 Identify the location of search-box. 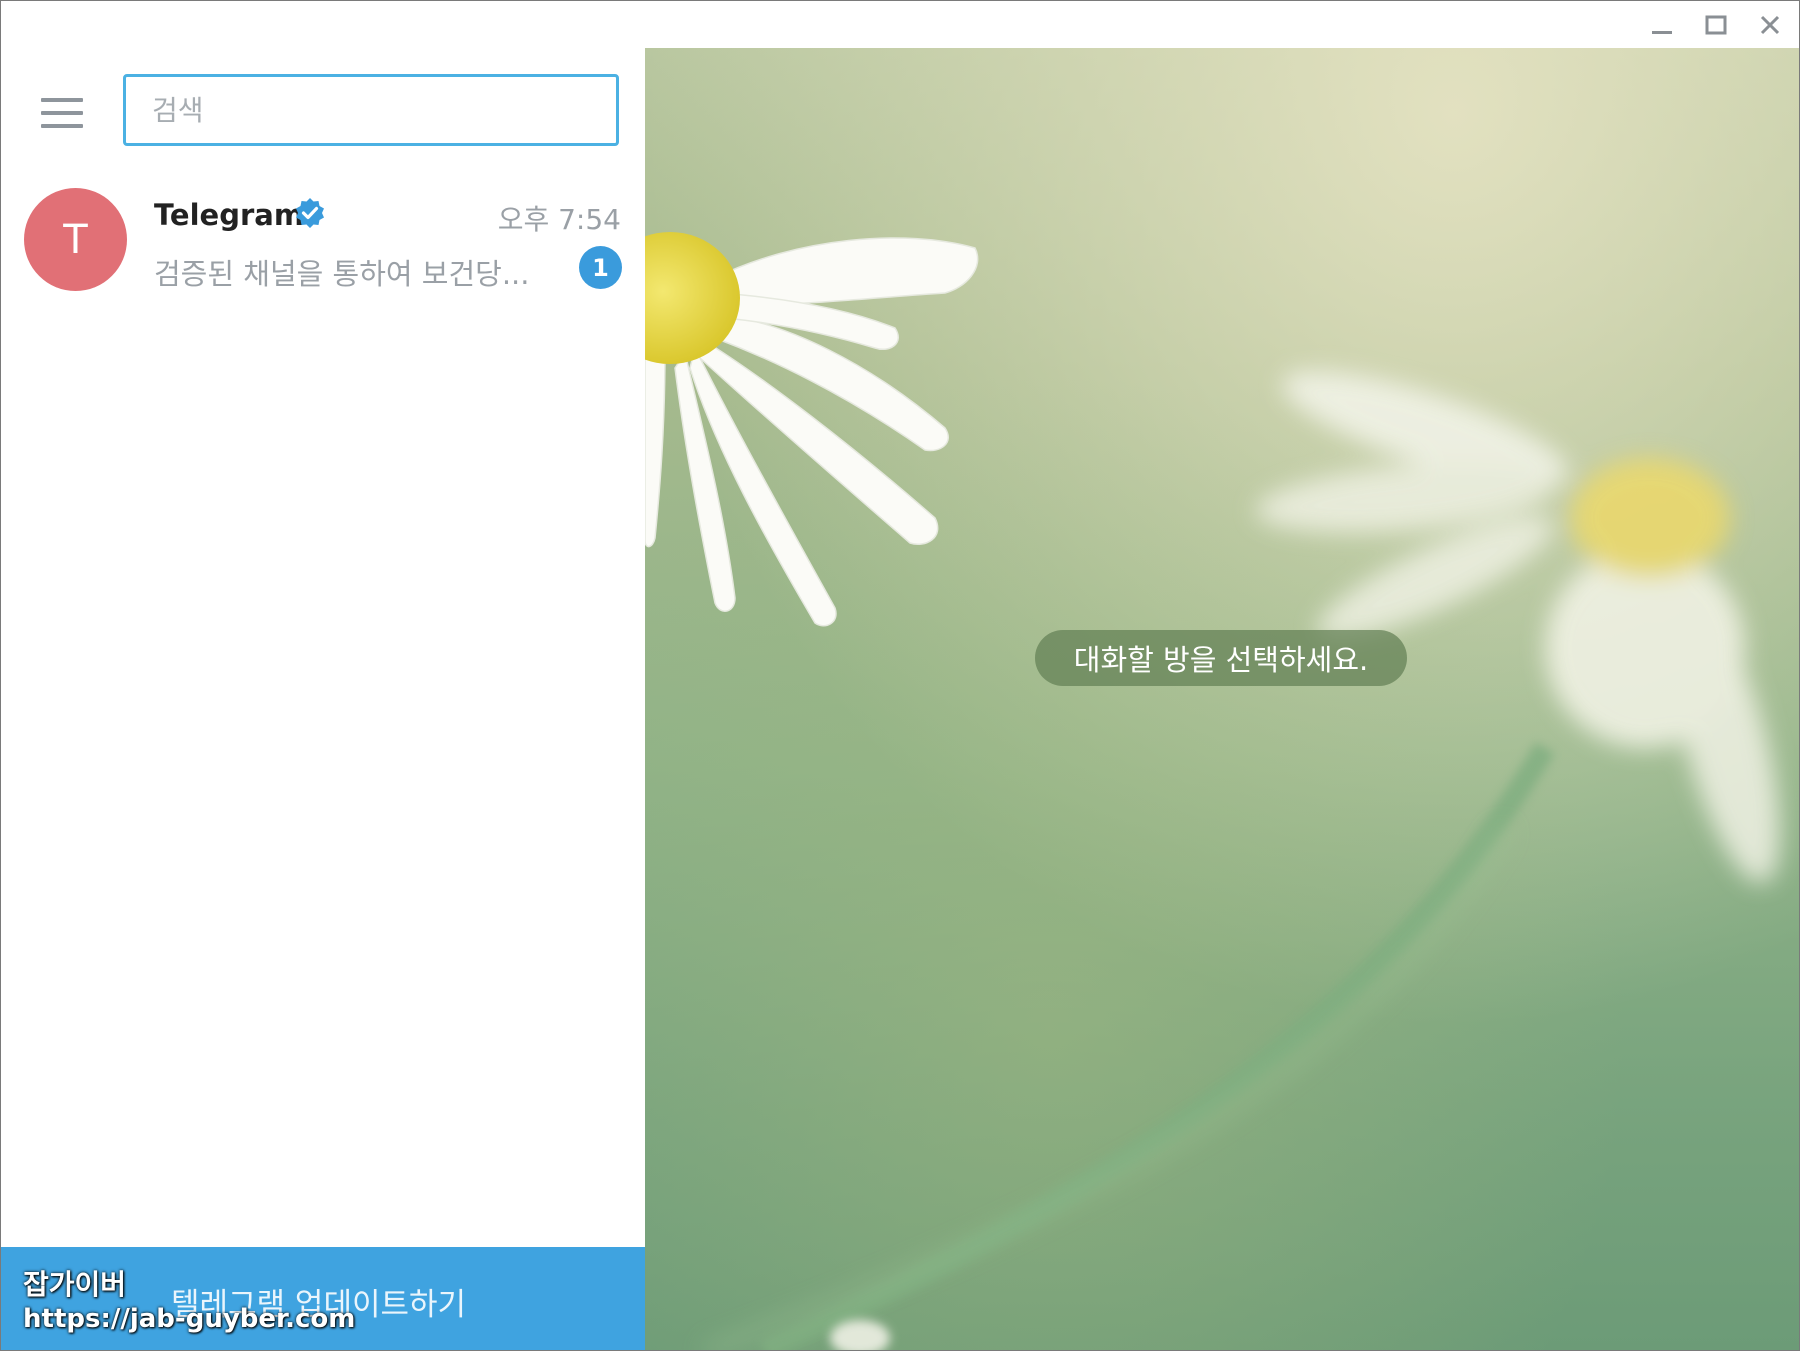
(371, 110).